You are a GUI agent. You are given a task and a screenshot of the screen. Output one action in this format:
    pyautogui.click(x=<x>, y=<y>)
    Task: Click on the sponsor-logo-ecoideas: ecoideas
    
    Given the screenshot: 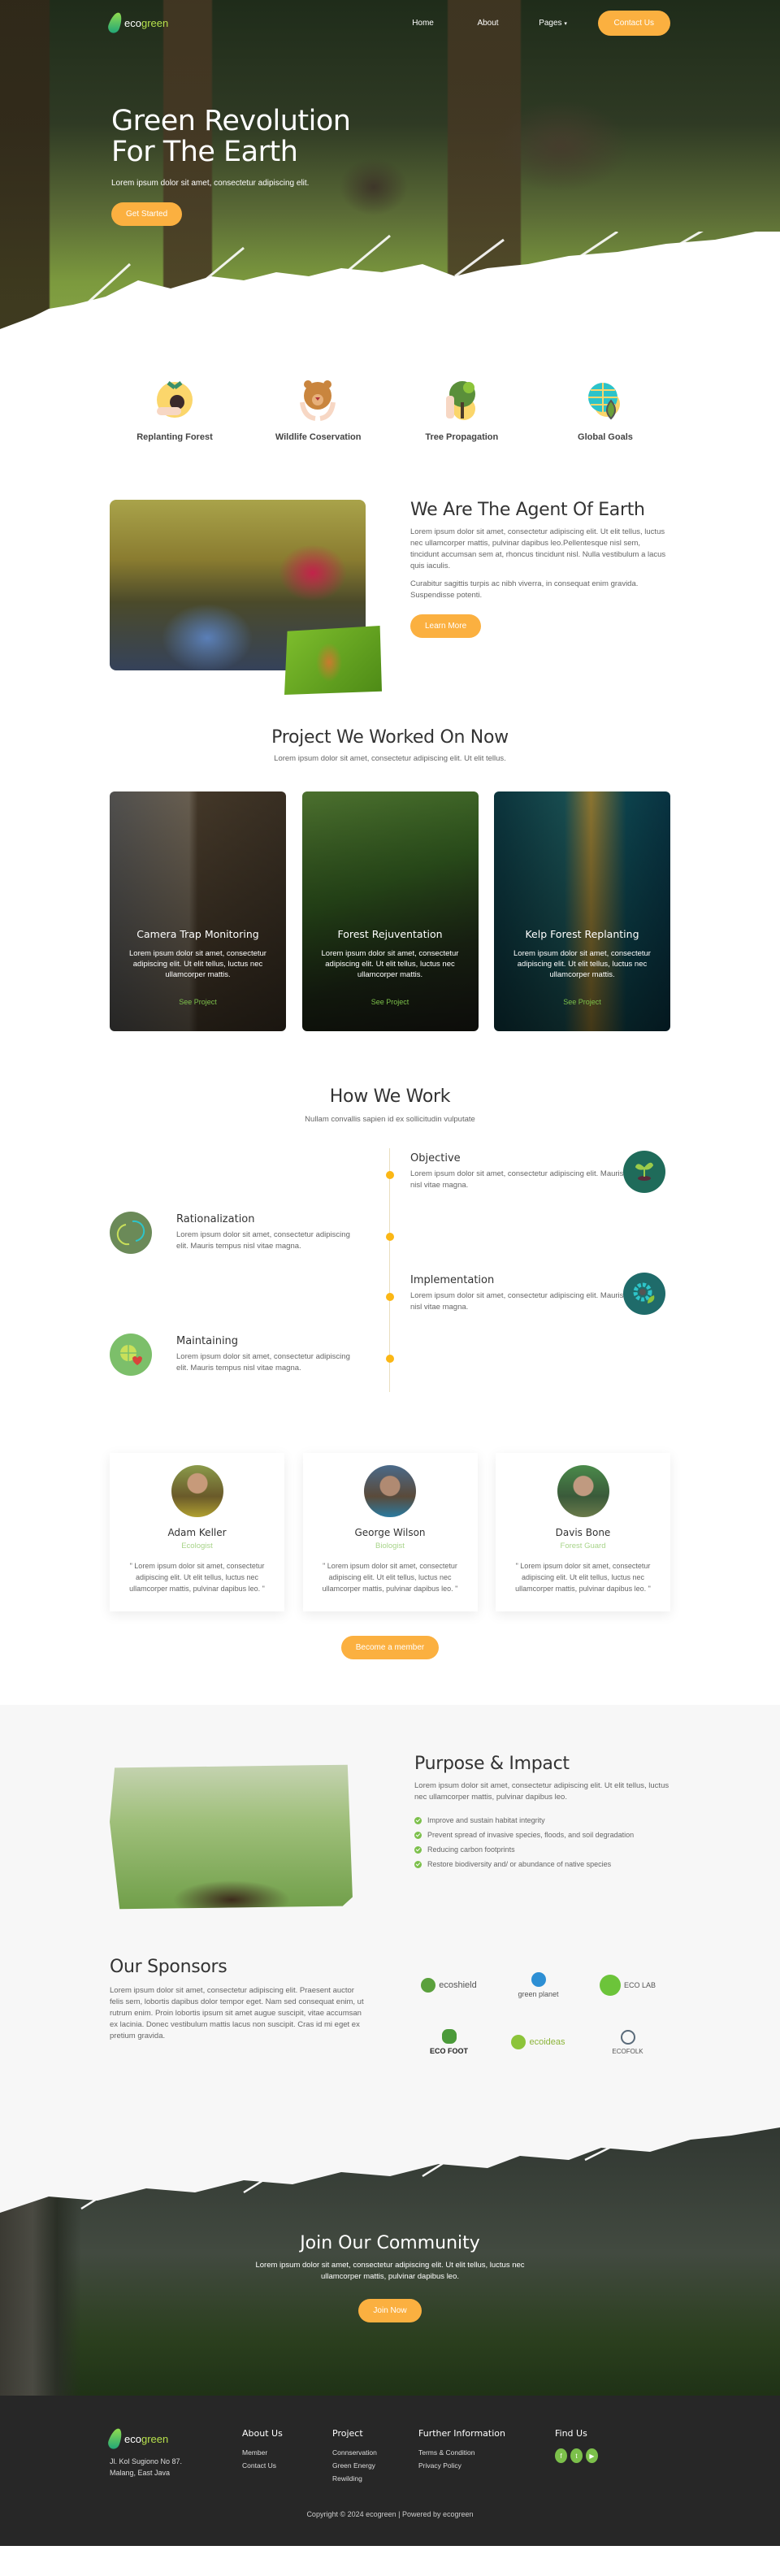 What is the action you would take?
    pyautogui.click(x=538, y=2042)
    